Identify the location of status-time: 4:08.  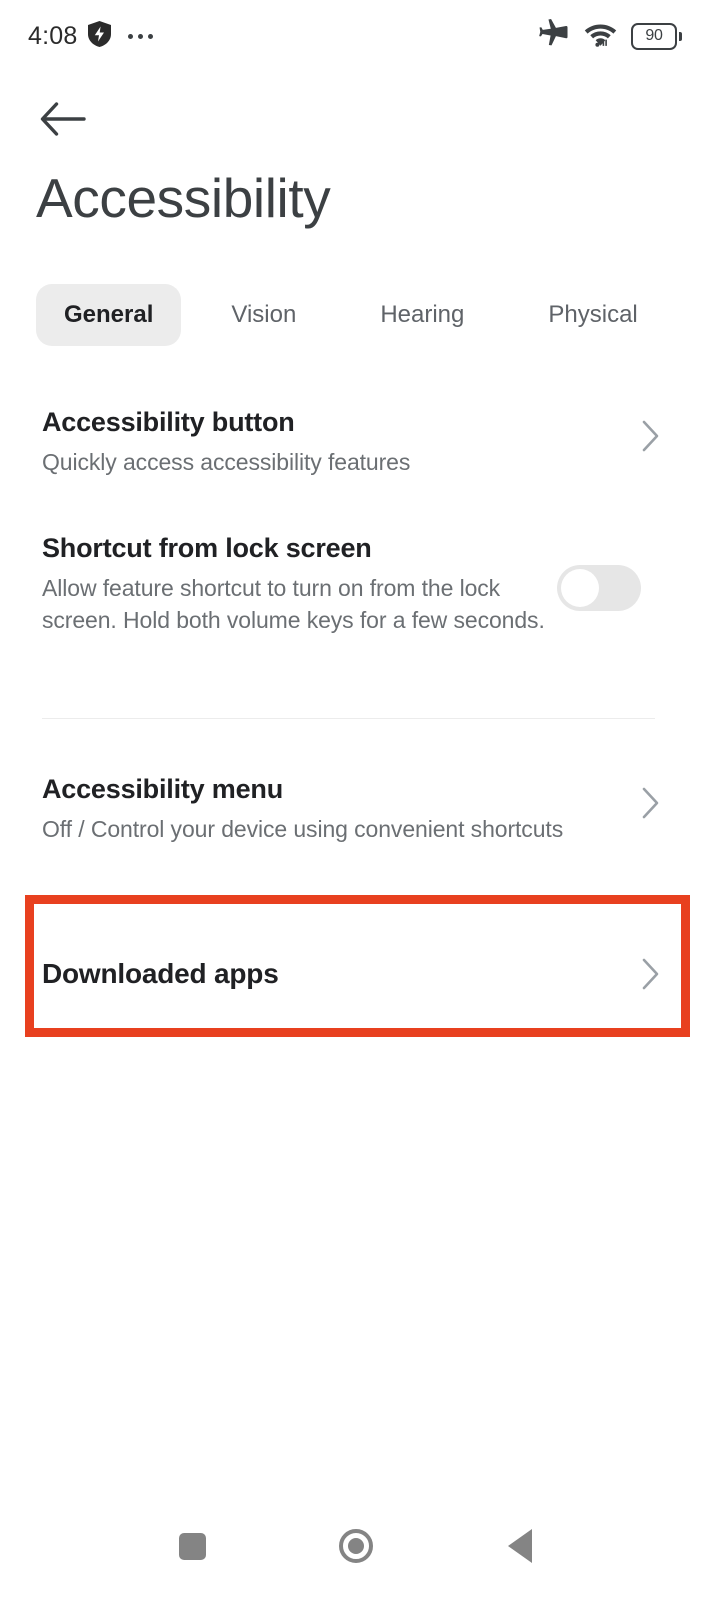
(53, 35).